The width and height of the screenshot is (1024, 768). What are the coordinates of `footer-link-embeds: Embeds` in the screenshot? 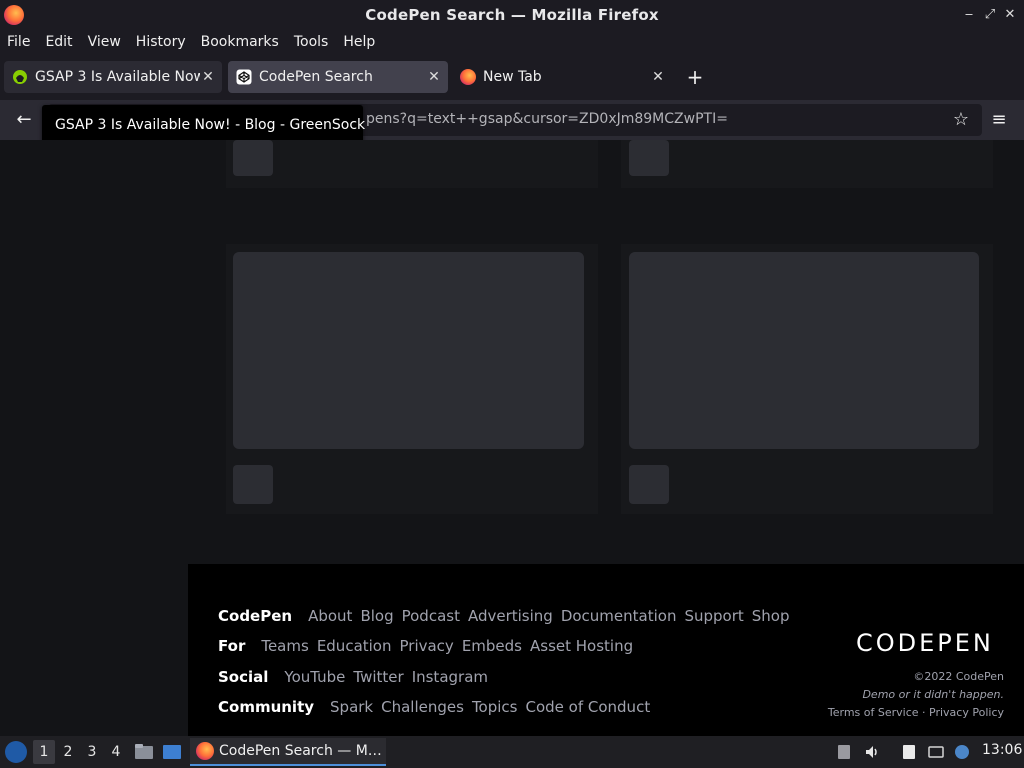 It's located at (492, 646).